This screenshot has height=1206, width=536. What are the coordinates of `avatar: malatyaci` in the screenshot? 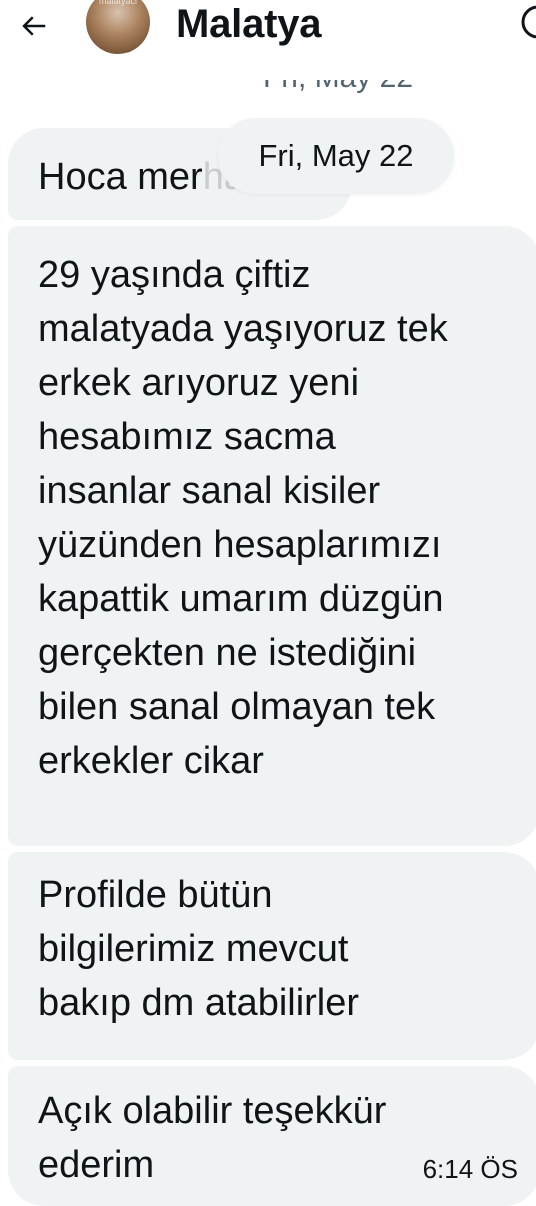 It's located at (118, 27).